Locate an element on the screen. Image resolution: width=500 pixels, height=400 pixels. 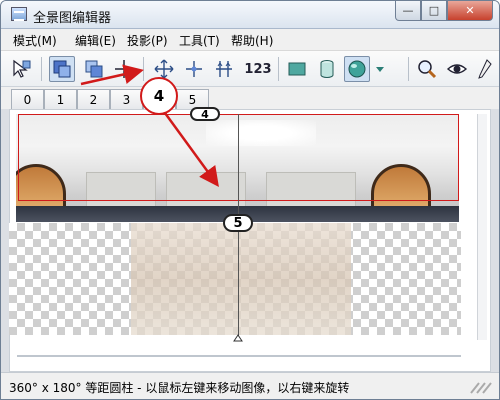
panorama-floor-image is located at coordinates (241, 279).